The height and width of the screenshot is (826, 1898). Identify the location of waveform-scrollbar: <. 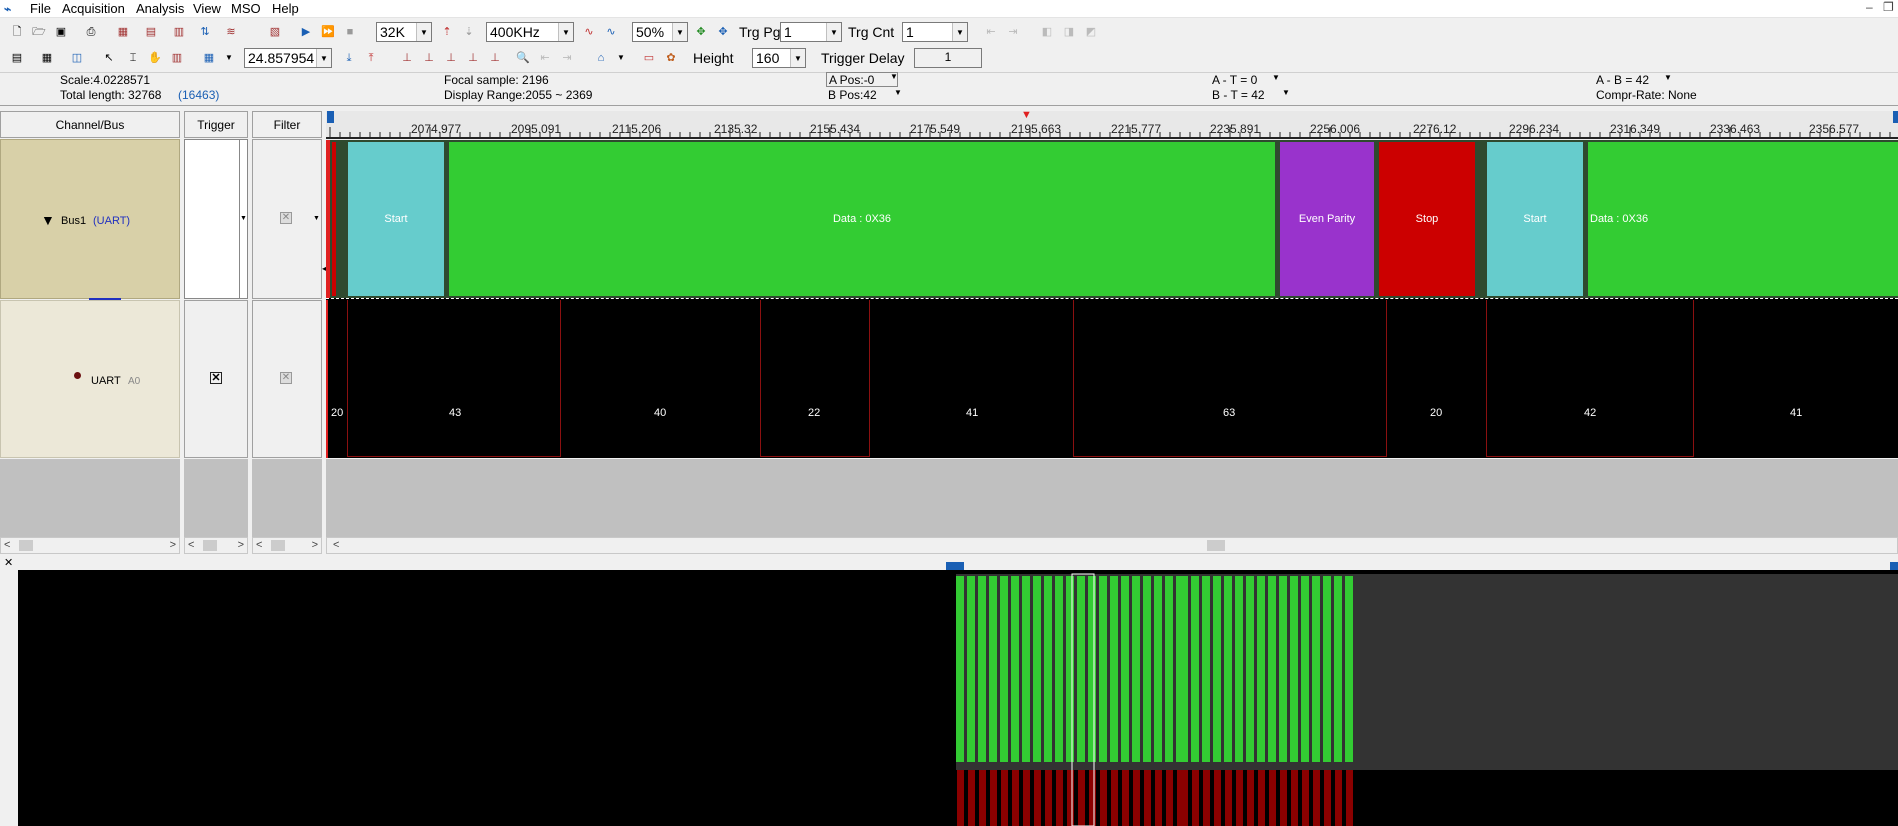
(1112, 545).